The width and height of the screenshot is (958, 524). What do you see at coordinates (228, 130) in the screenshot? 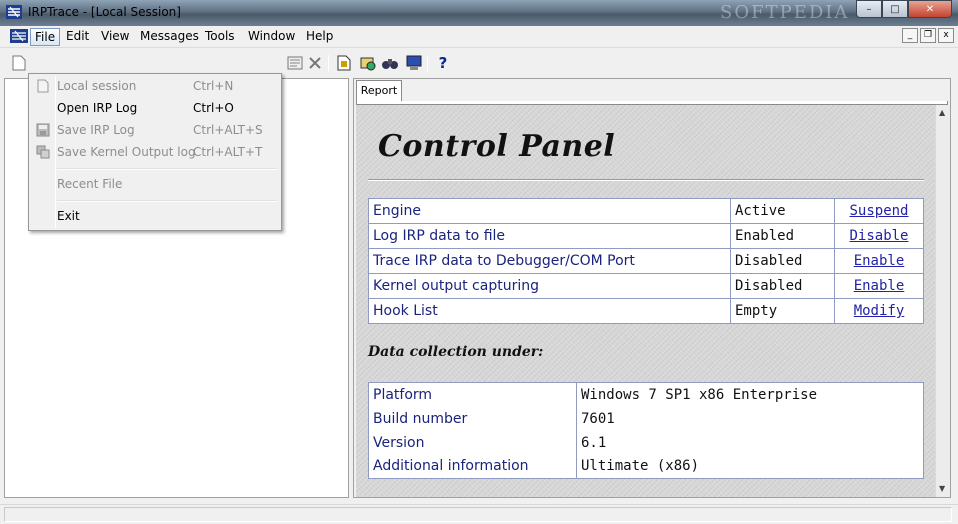
I see `menu-item-shortcut: Ctrl+ALT+S` at bounding box center [228, 130].